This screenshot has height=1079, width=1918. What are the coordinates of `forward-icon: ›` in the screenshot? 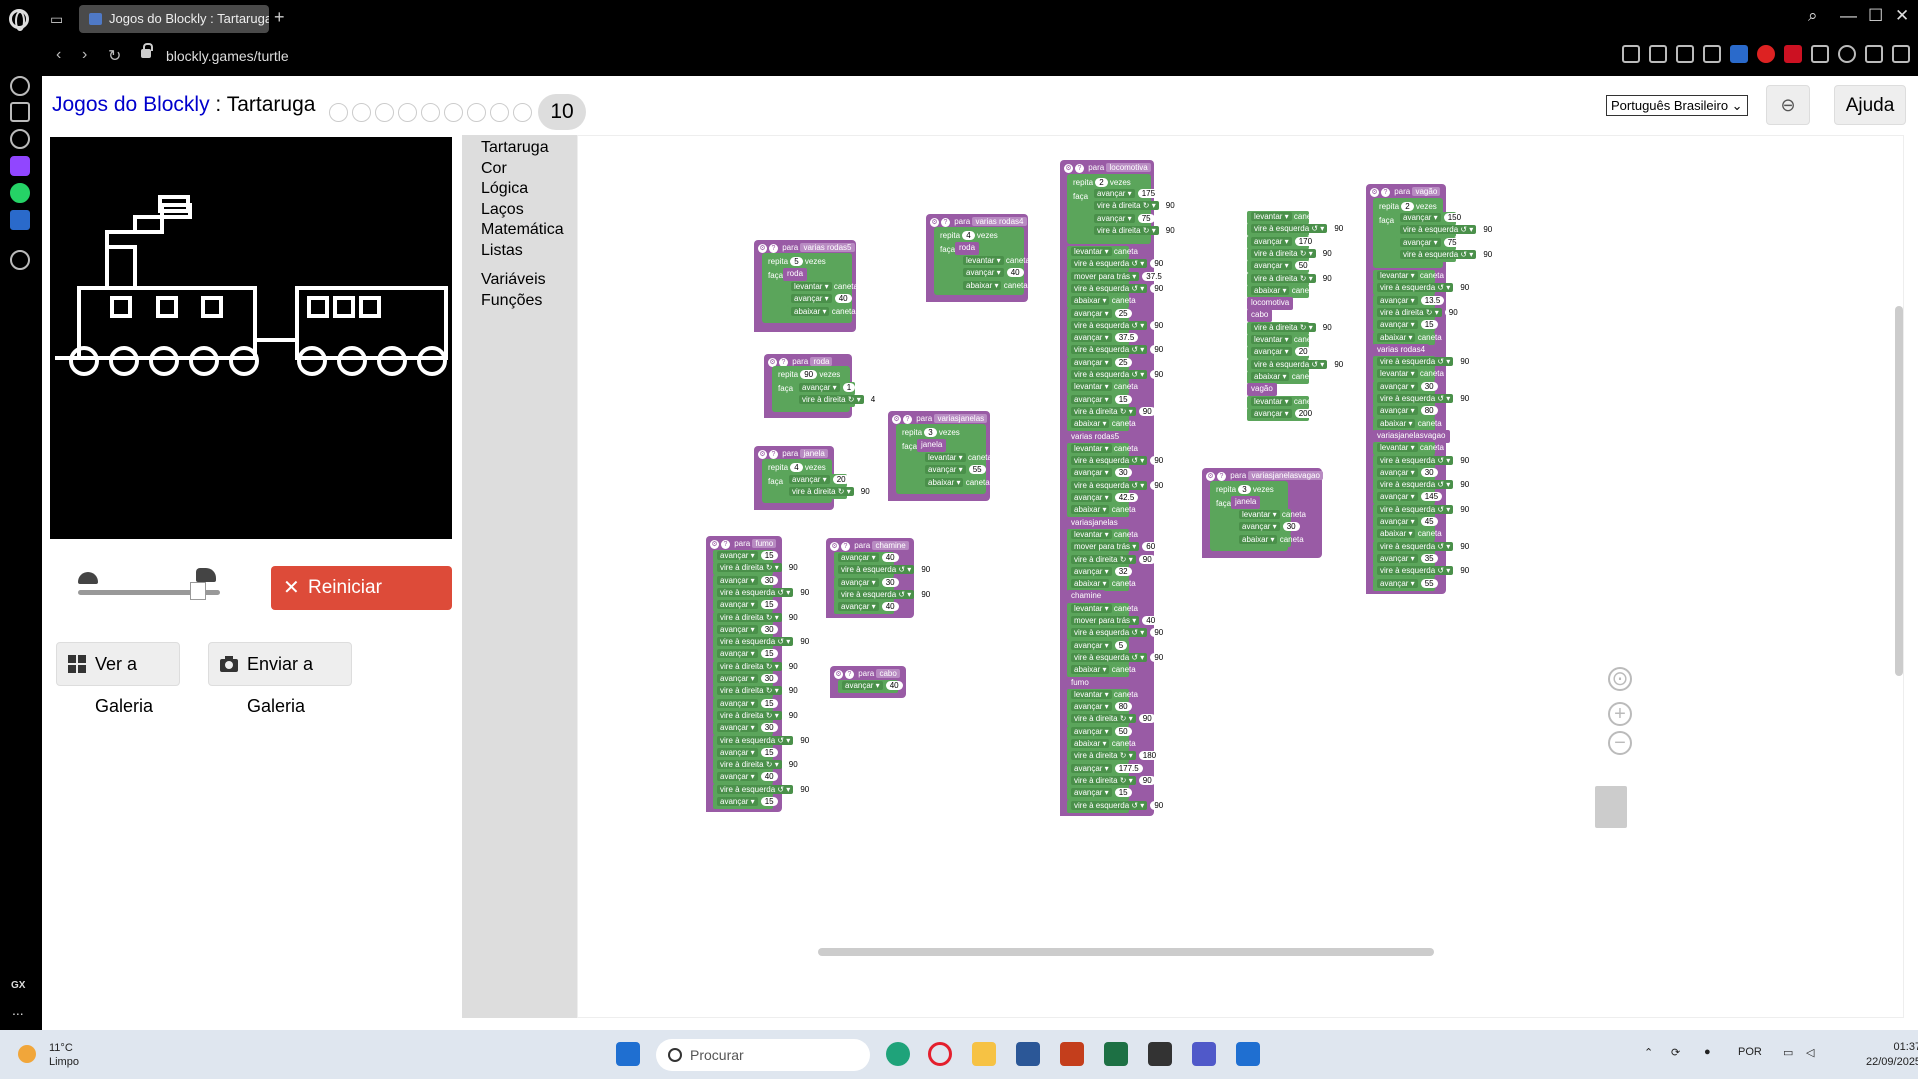 It's located at (84, 55).